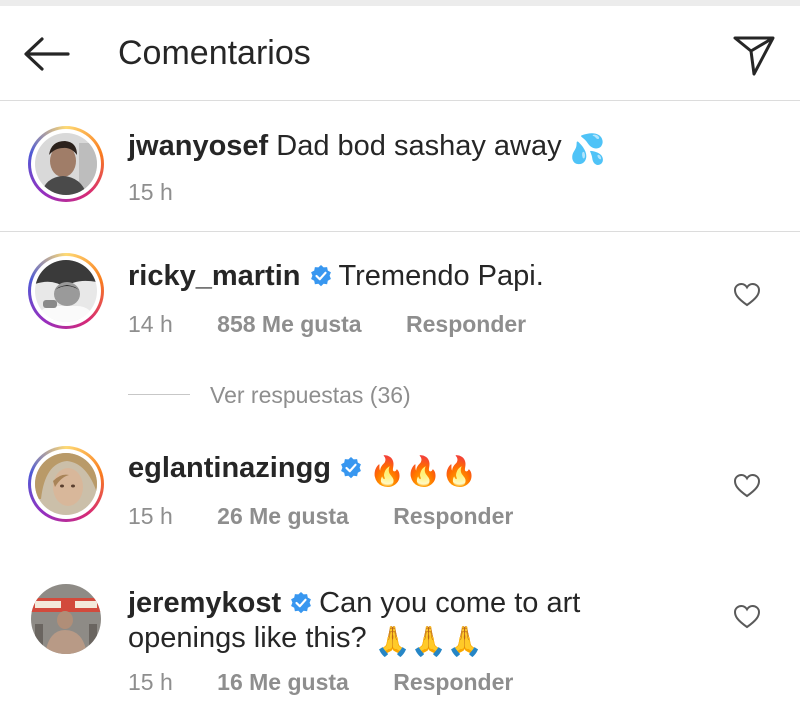 Image resolution: width=800 pixels, height=713 pixels. What do you see at coordinates (247, 638) in the screenshot?
I see `comment-text-continued: openings like this?` at bounding box center [247, 638].